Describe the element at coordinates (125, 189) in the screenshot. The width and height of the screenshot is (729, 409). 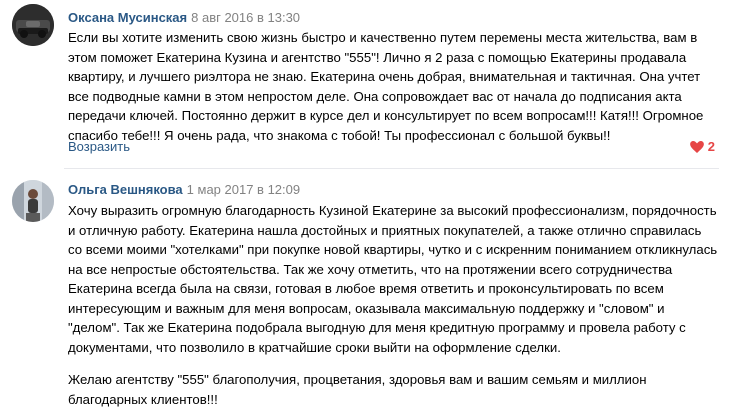
I see `author-name: Ольга Вешнякова` at that location.